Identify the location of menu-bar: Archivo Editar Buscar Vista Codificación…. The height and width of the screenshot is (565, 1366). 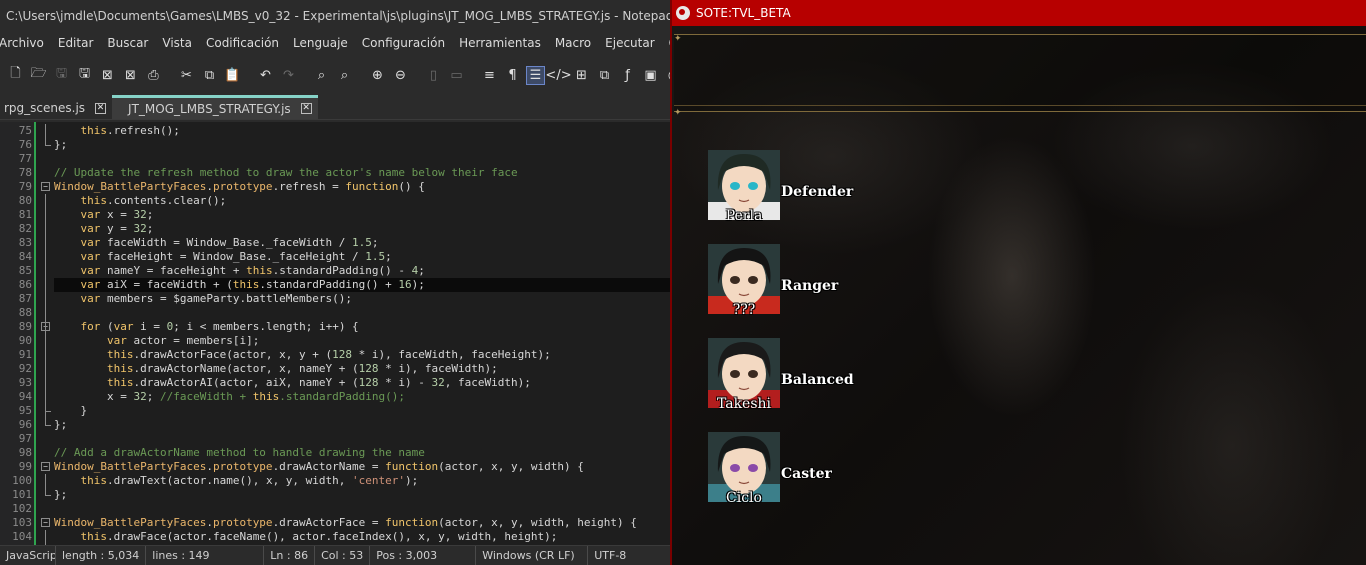
(335, 43).